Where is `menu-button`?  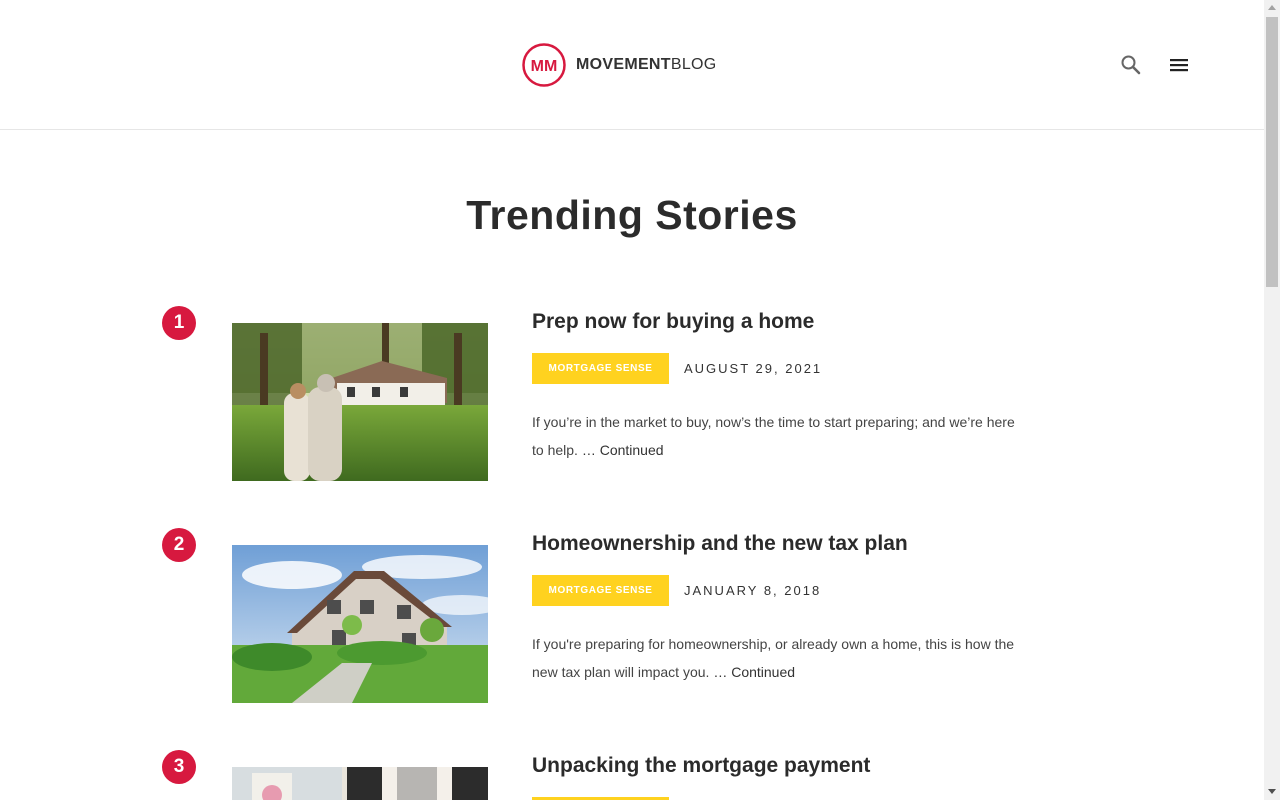 menu-button is located at coordinates (1179, 65).